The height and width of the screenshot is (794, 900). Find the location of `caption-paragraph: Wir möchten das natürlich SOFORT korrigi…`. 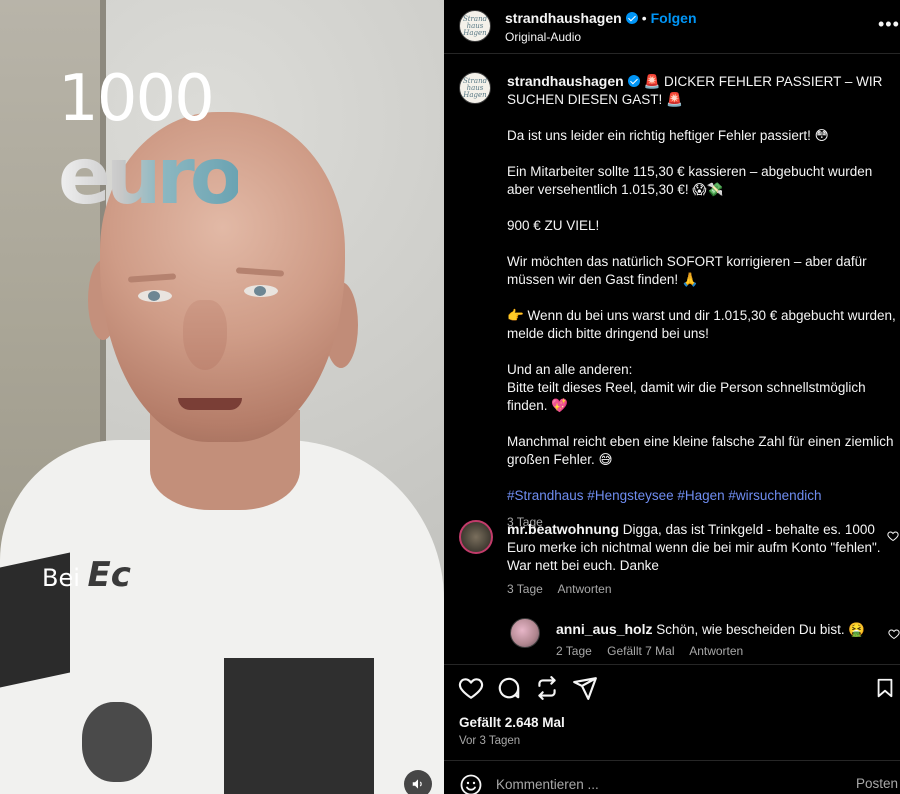

caption-paragraph: Wir möchten das natürlich SOFORT korrigi… is located at coordinates (687, 270).